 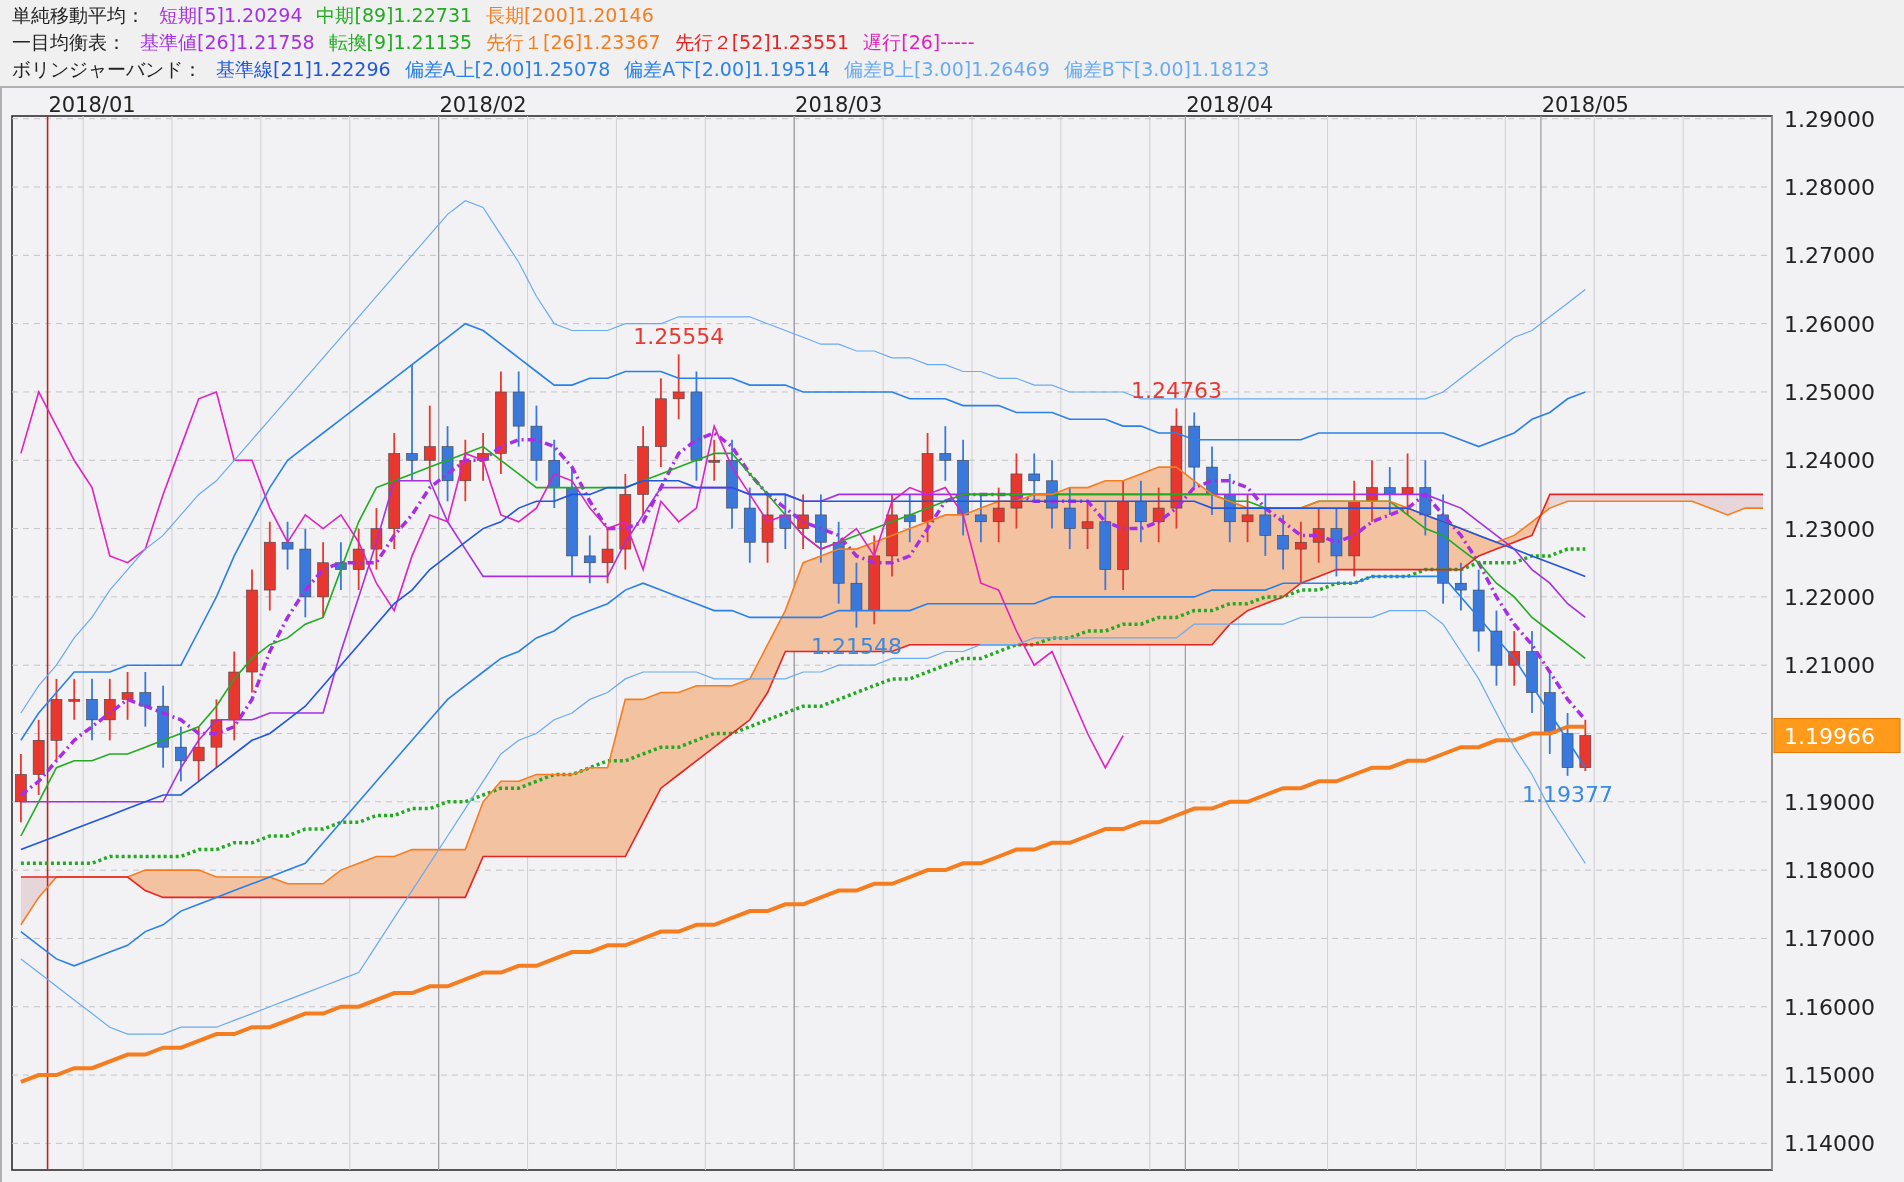 What do you see at coordinates (1829, 256) in the screenshot?
I see `price-label: 1.27000` at bounding box center [1829, 256].